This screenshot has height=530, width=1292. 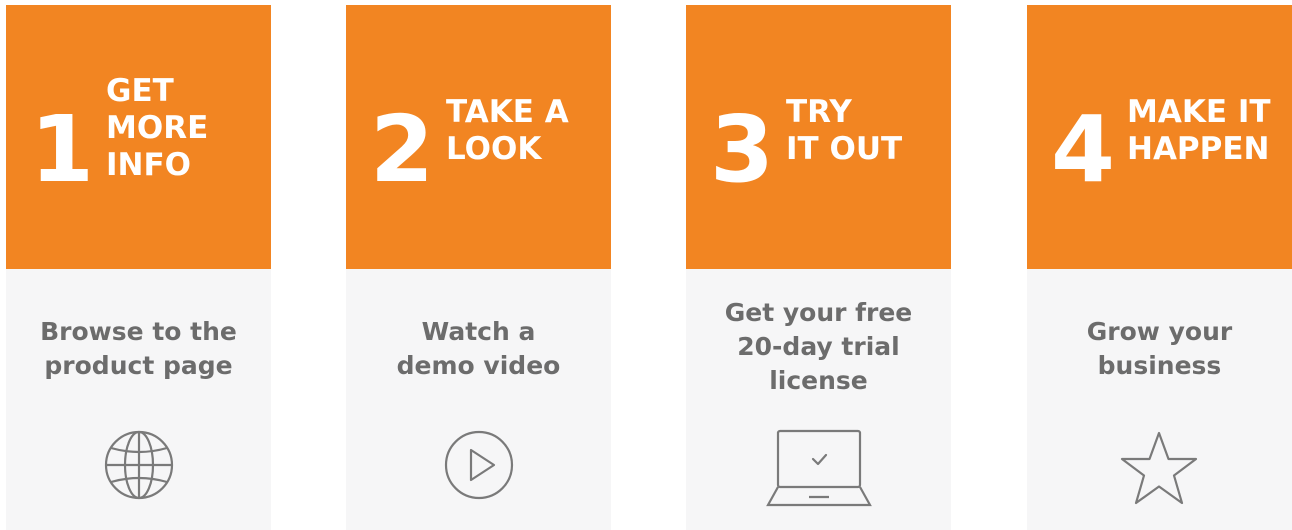 I want to click on play-icon, so click(x=479, y=465).